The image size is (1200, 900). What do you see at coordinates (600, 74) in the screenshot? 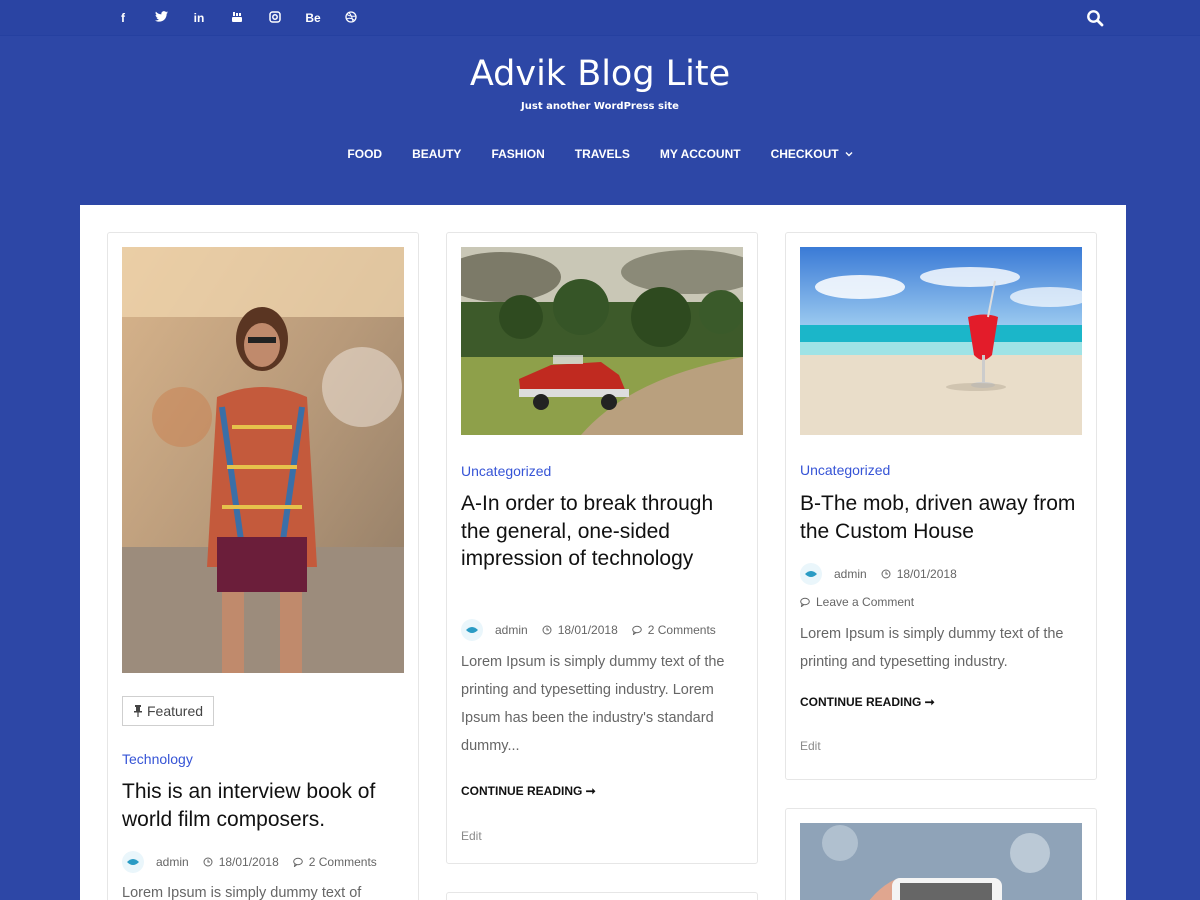
I see `site-title: Advik Blog Lite` at bounding box center [600, 74].